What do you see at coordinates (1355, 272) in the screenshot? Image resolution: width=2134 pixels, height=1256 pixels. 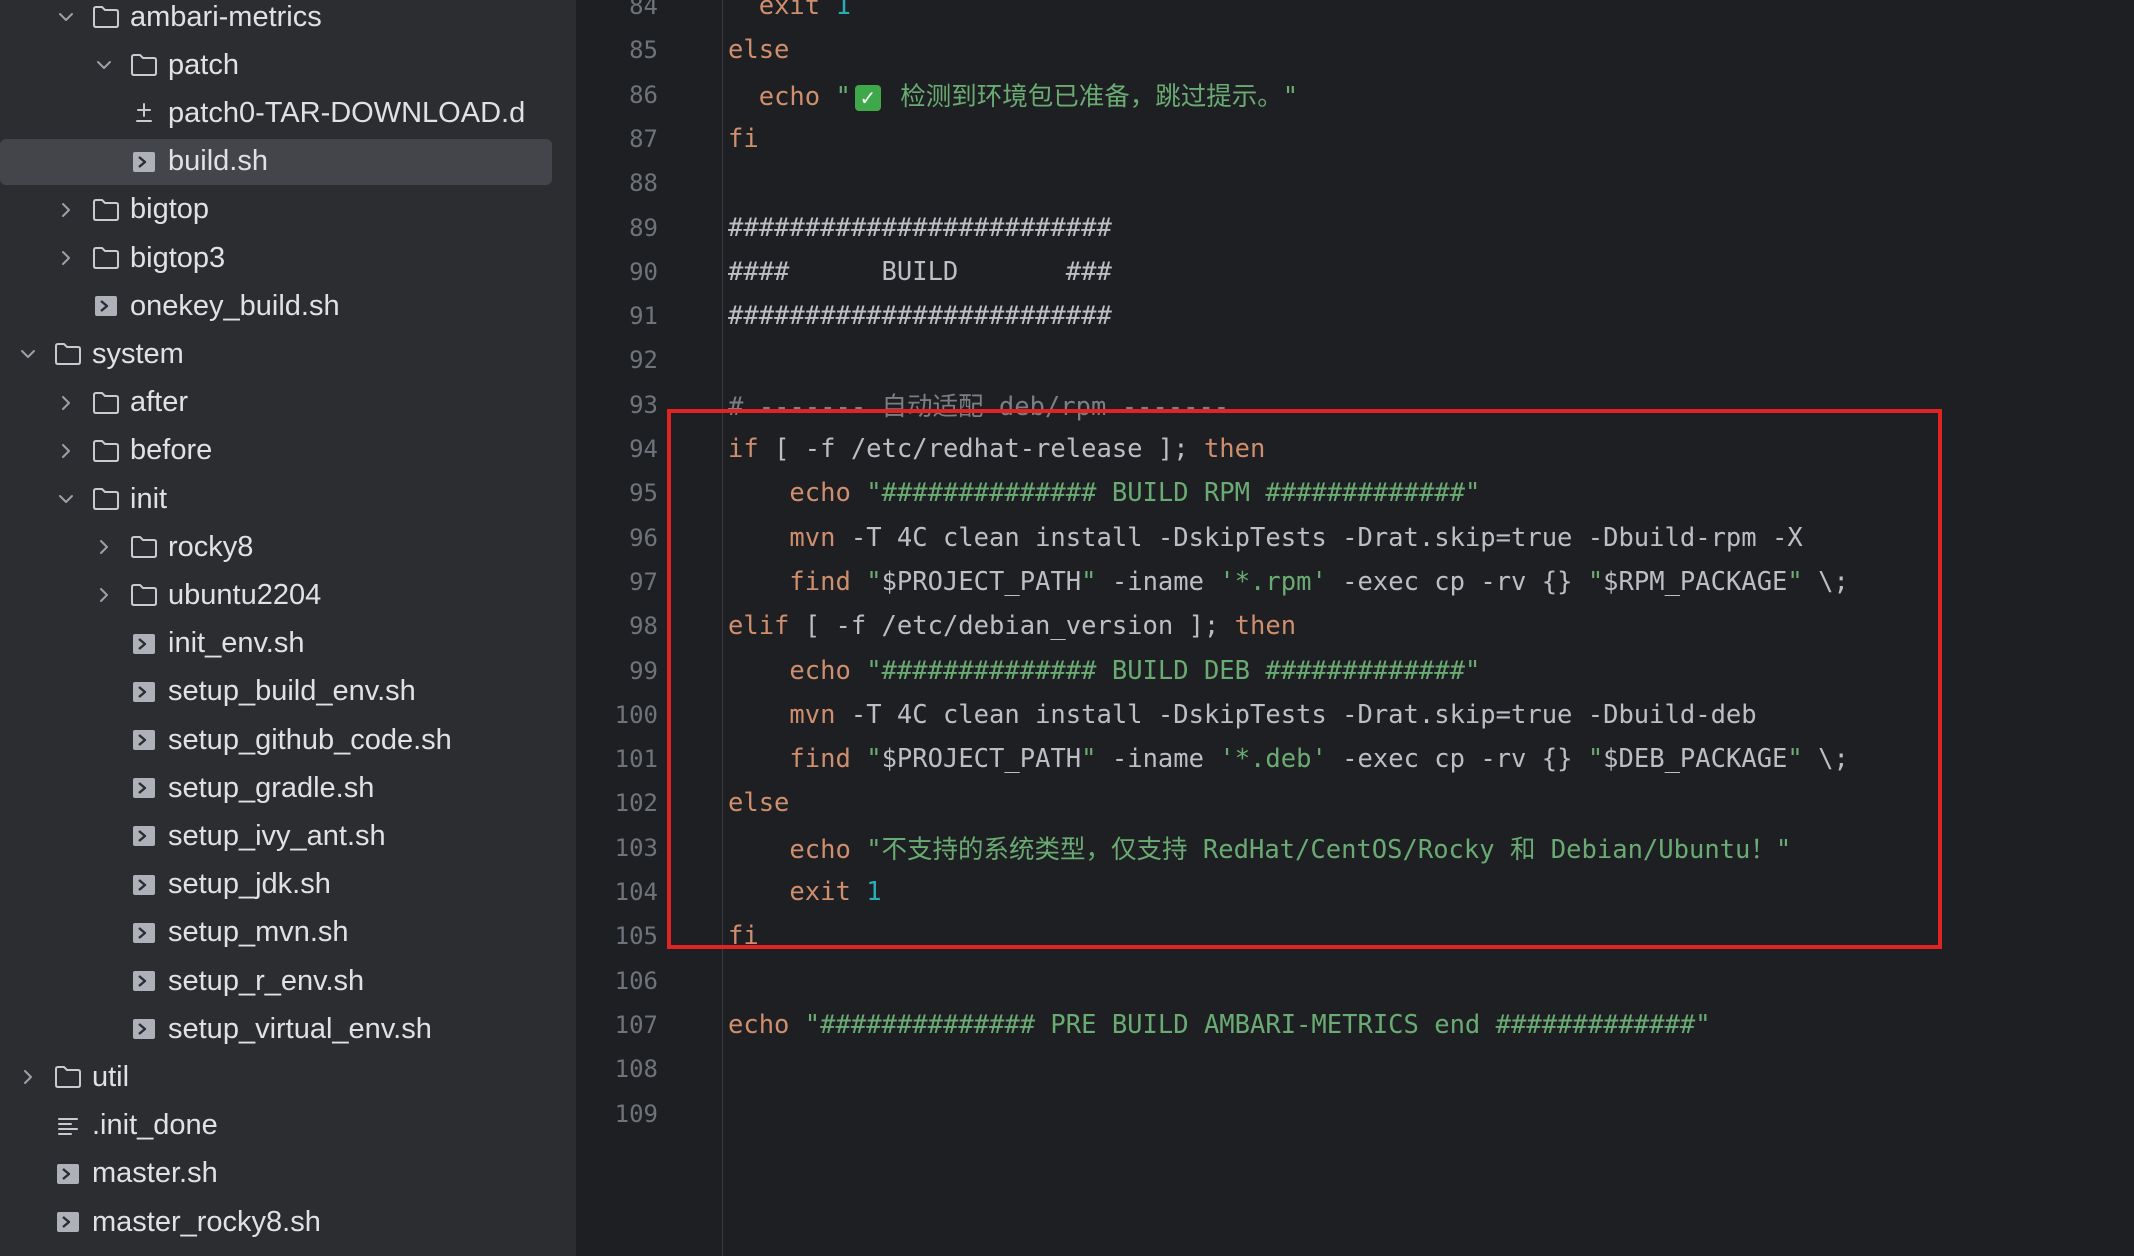 I see `code-line: 90 #### BUILD ###` at bounding box center [1355, 272].